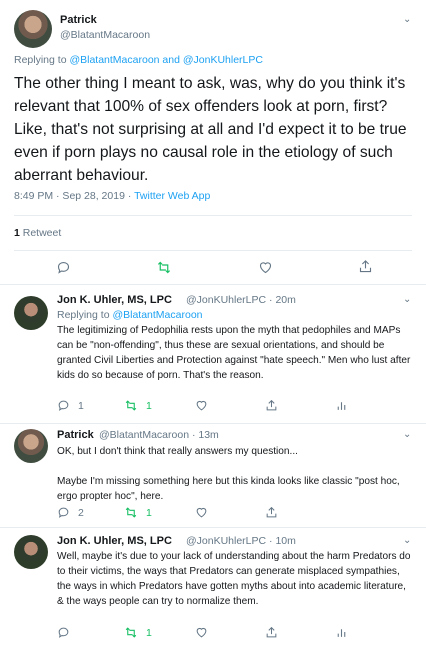  I want to click on author-handle: @BlatantMacaroon · 13m, so click(159, 435).